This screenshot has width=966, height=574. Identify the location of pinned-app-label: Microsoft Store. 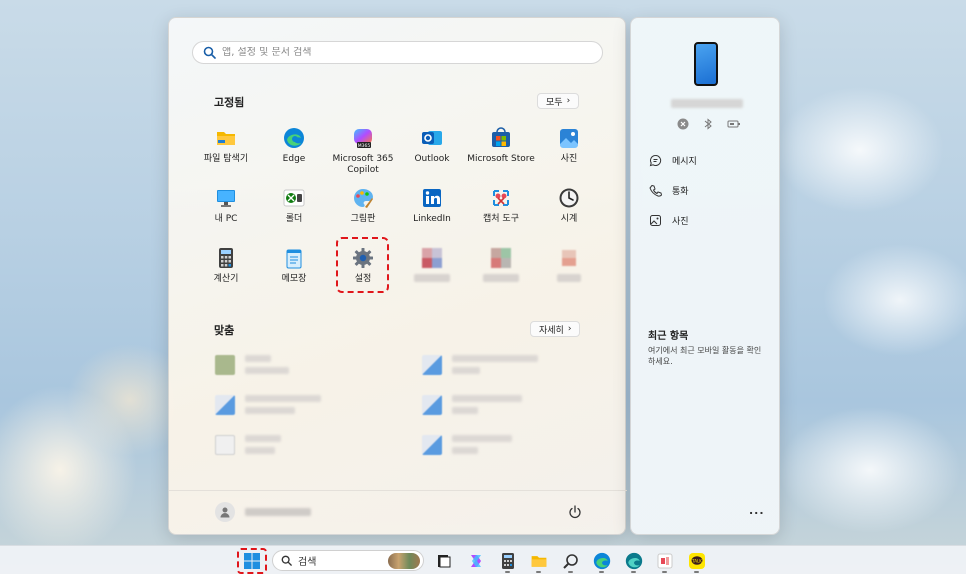
(501, 159).